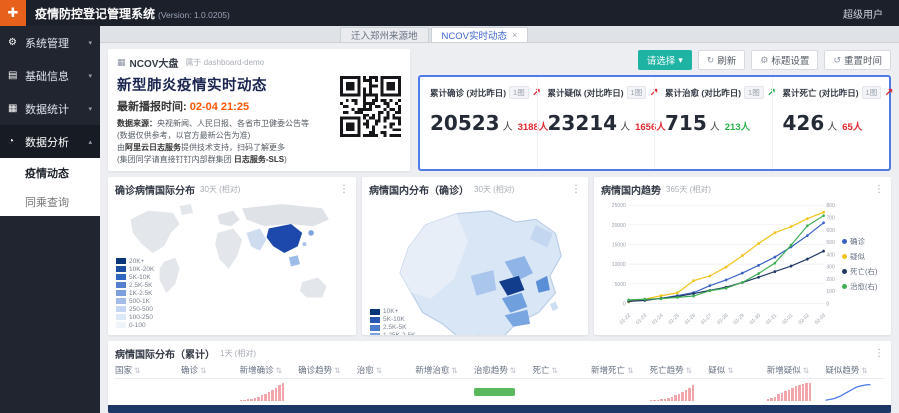 This screenshot has height=413, width=899. What do you see at coordinates (619, 226) in the screenshot?
I see `svg-text: 20000` at bounding box center [619, 226].